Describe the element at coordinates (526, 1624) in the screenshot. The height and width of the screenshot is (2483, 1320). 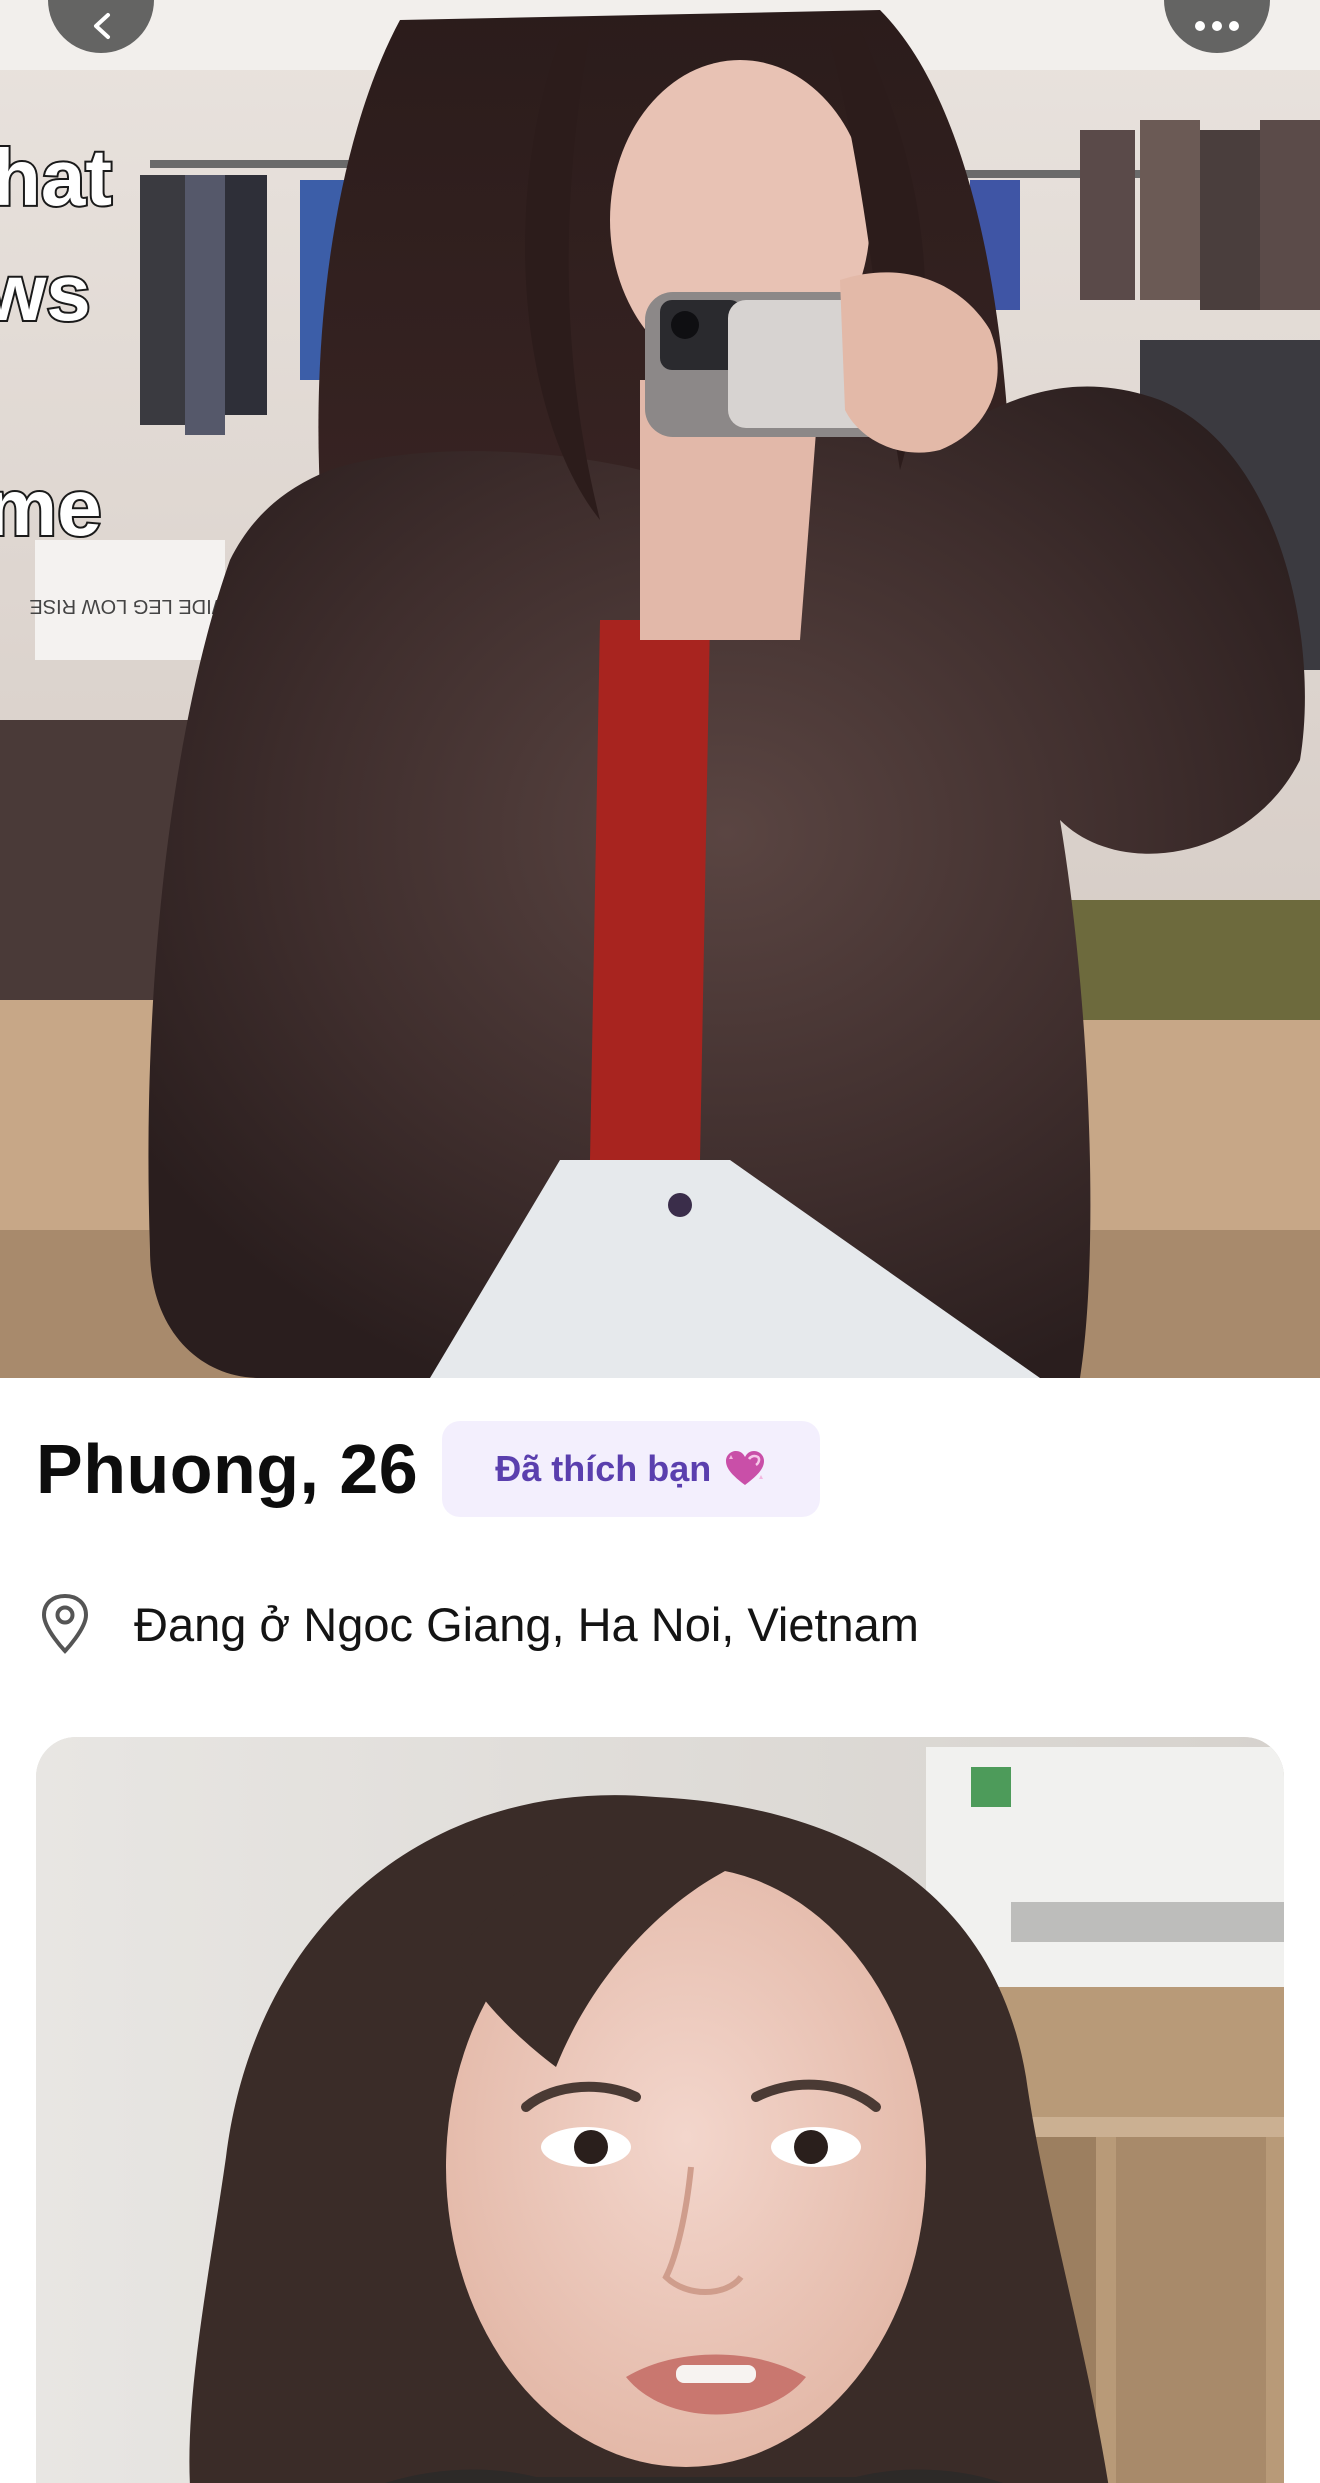
I see `location-text: Đang ở Ngoc Giang, Ha Noi, Vietnam` at that location.